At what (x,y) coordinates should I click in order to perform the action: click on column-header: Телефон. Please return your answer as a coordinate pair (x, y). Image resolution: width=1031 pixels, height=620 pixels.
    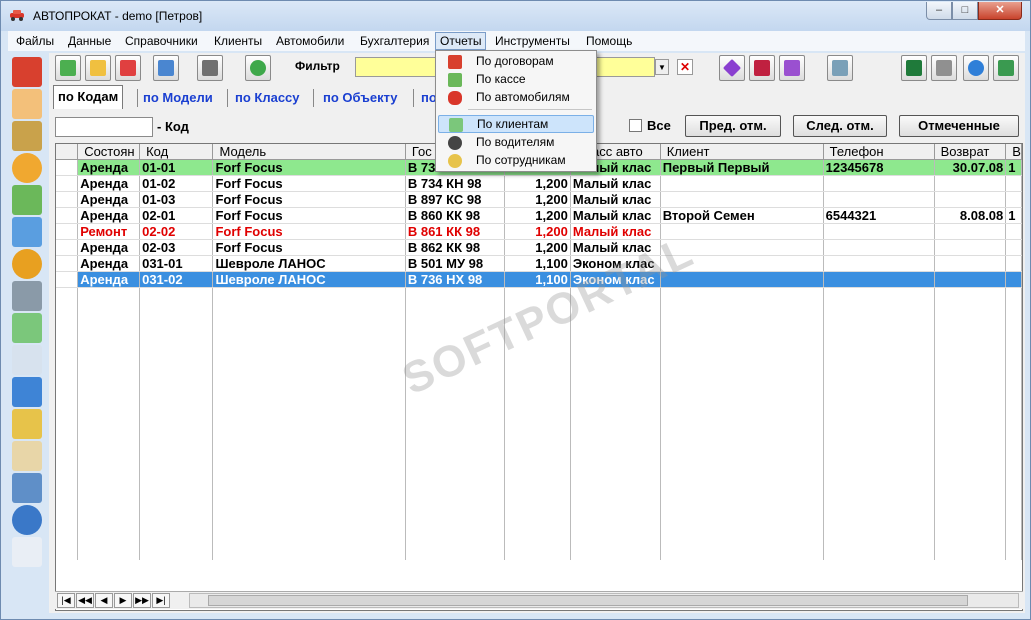
    Looking at the image, I should click on (879, 152).